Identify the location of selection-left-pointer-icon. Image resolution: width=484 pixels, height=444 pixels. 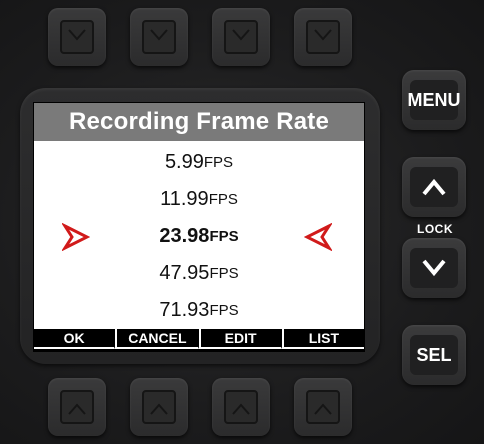
(318, 239).